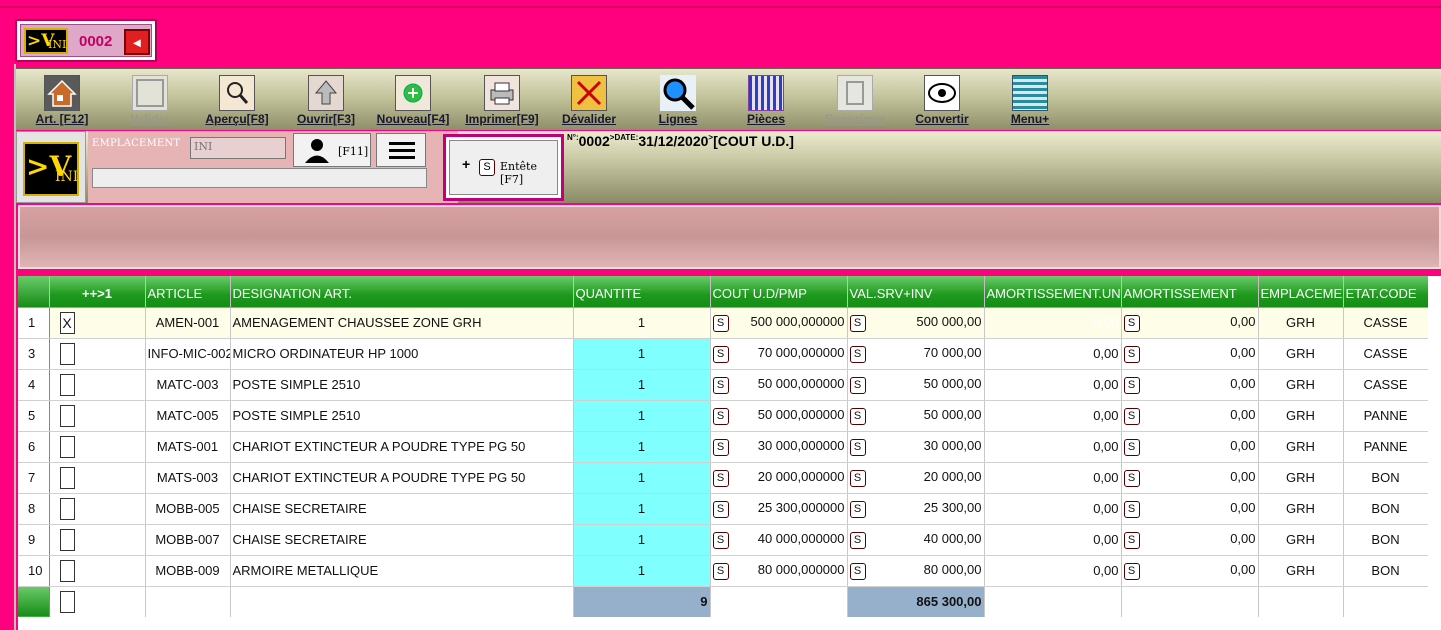  Describe the element at coordinates (766, 100) in the screenshot. I see `pieces-button: Pièces` at that location.